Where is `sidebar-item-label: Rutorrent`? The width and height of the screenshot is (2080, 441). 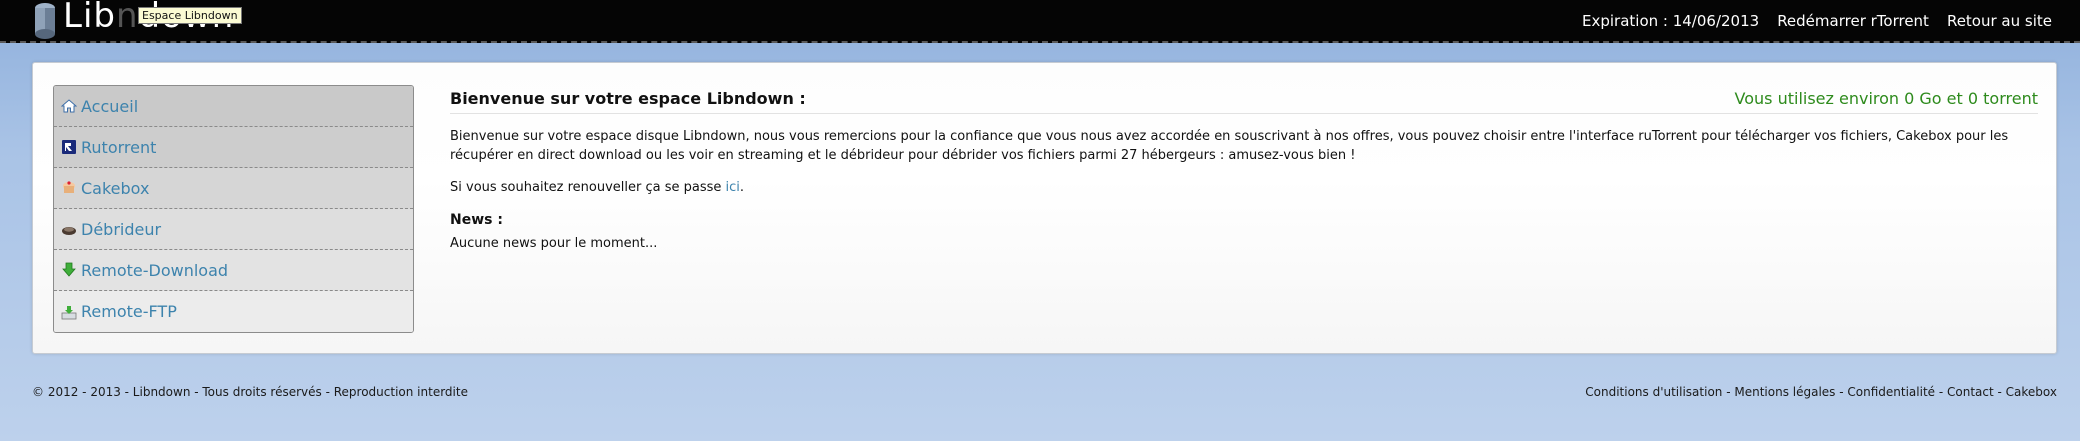 sidebar-item-label: Rutorrent is located at coordinates (119, 147).